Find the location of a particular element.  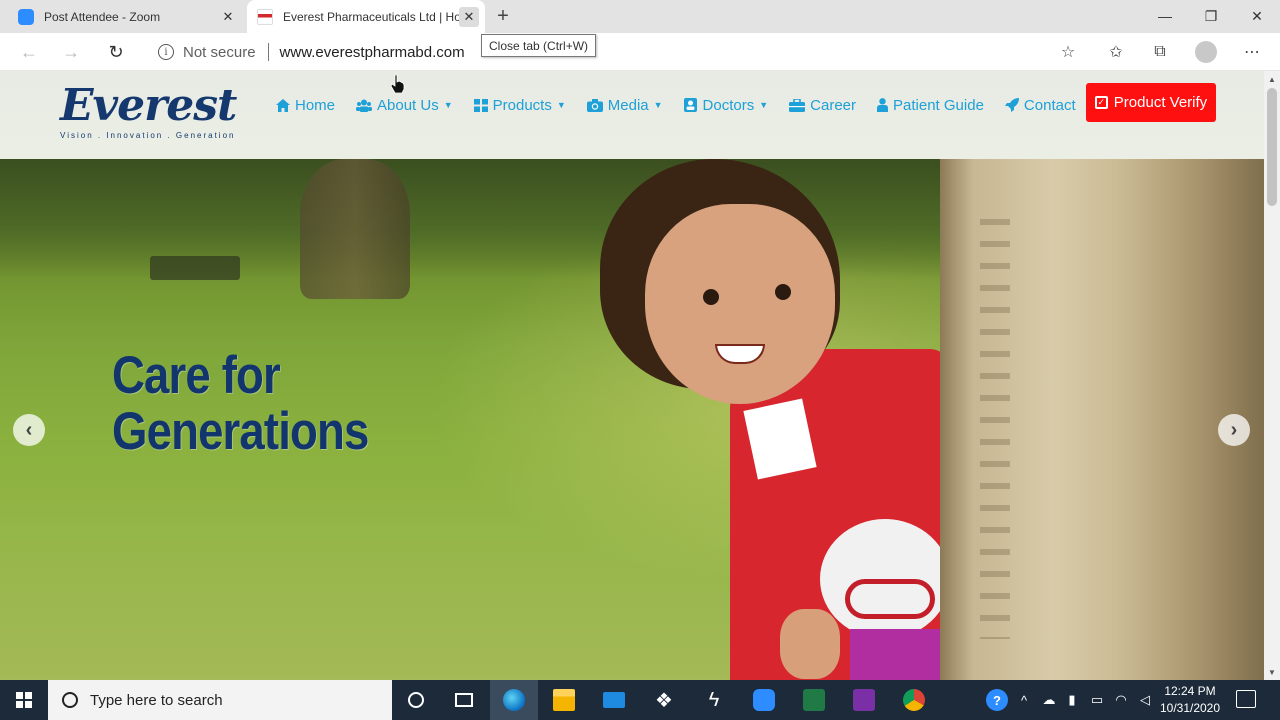

collections-icon: ⧉ is located at coordinates (1160, 52).